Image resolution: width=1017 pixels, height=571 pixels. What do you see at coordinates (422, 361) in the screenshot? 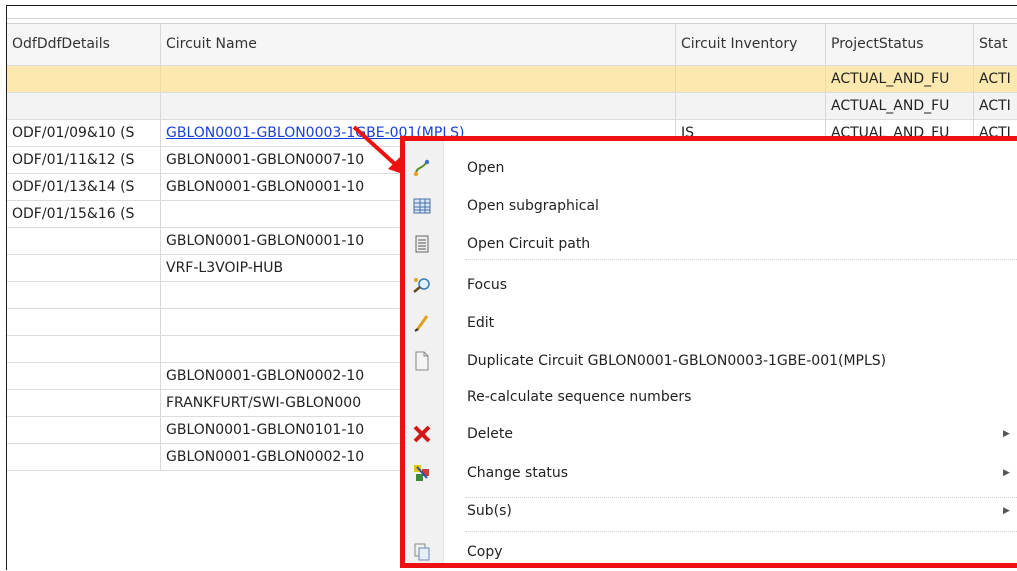
I see `document-icon` at bounding box center [422, 361].